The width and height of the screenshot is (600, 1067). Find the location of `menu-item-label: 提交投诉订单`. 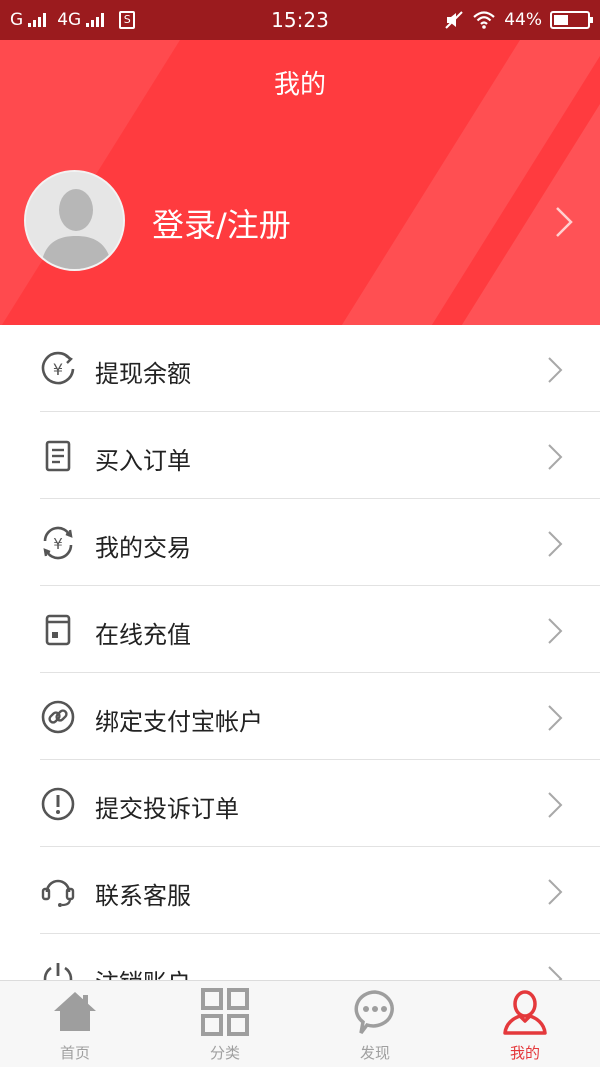

menu-item-label: 提交投诉订单 is located at coordinates (167, 809).